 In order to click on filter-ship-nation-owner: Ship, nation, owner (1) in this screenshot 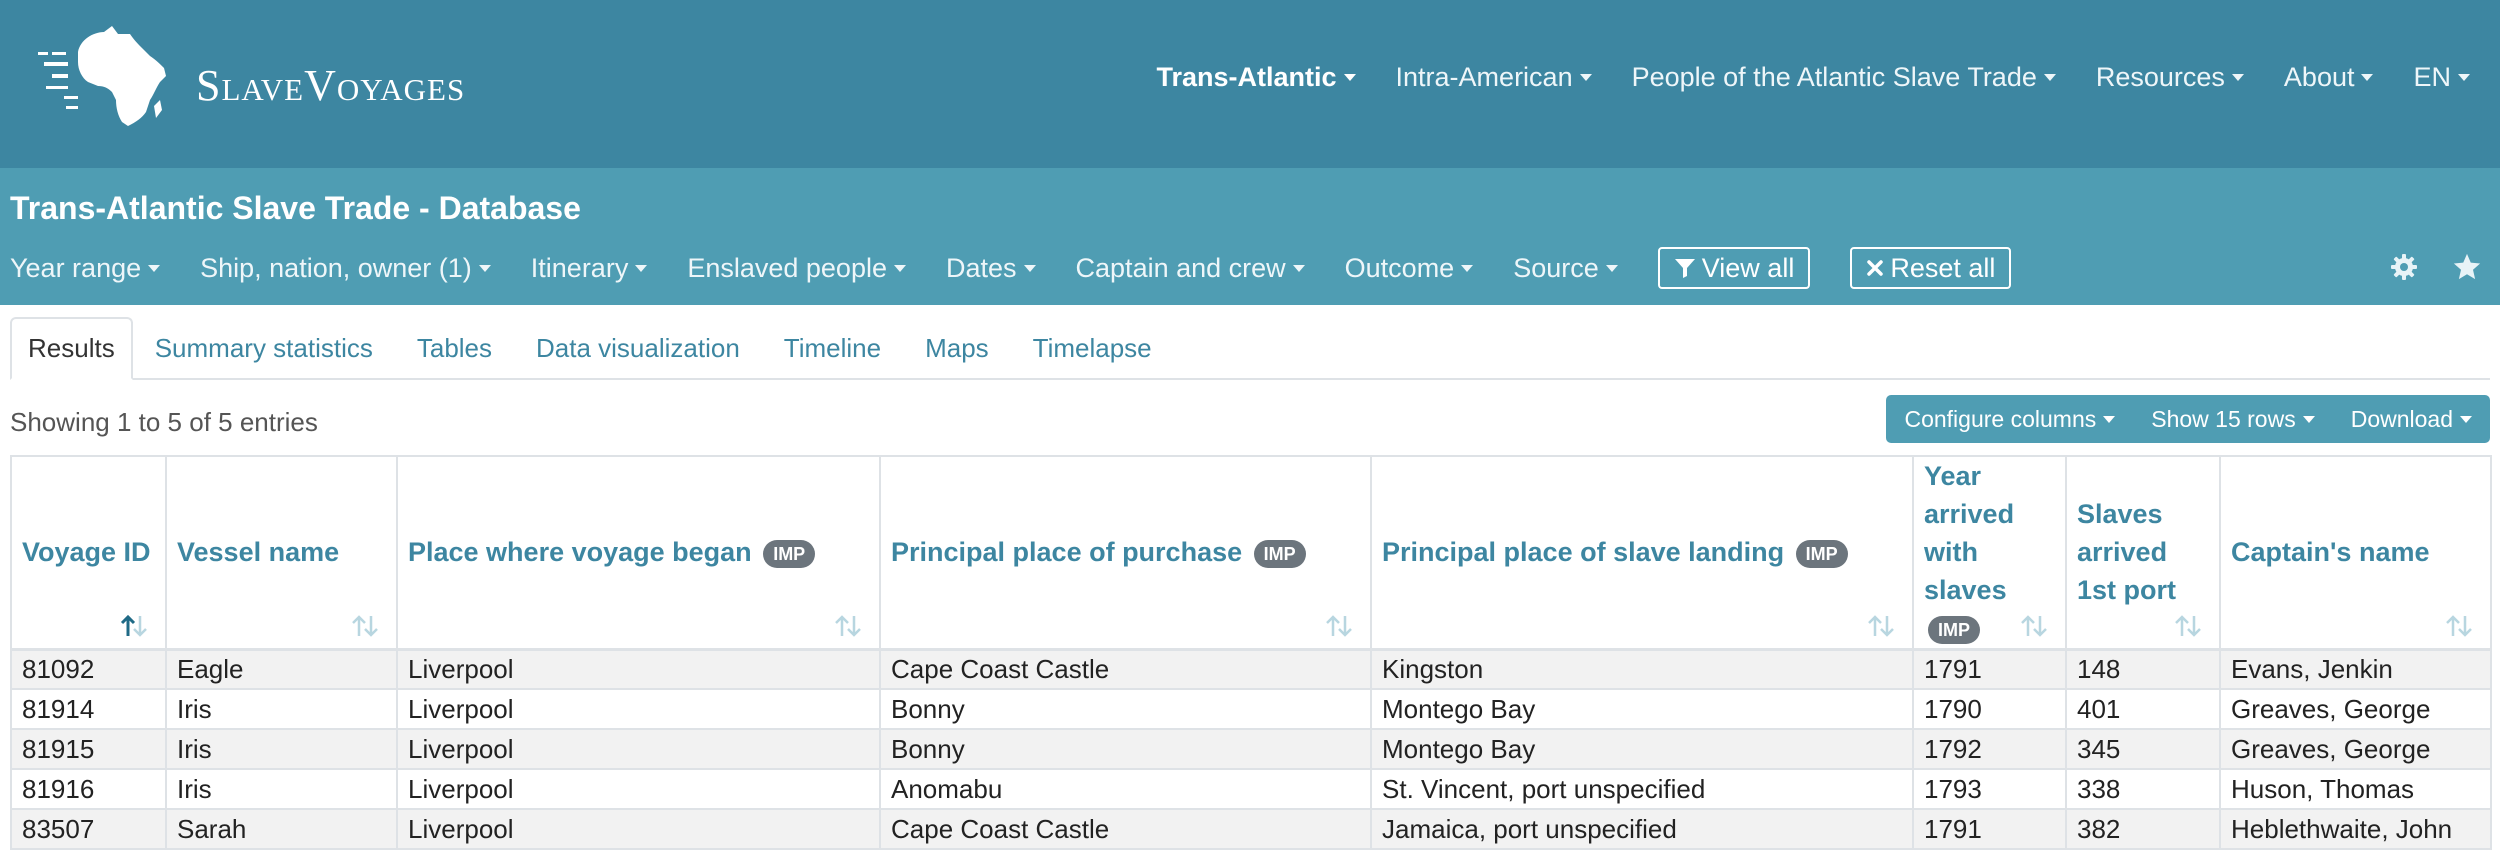, I will do `click(345, 268)`.